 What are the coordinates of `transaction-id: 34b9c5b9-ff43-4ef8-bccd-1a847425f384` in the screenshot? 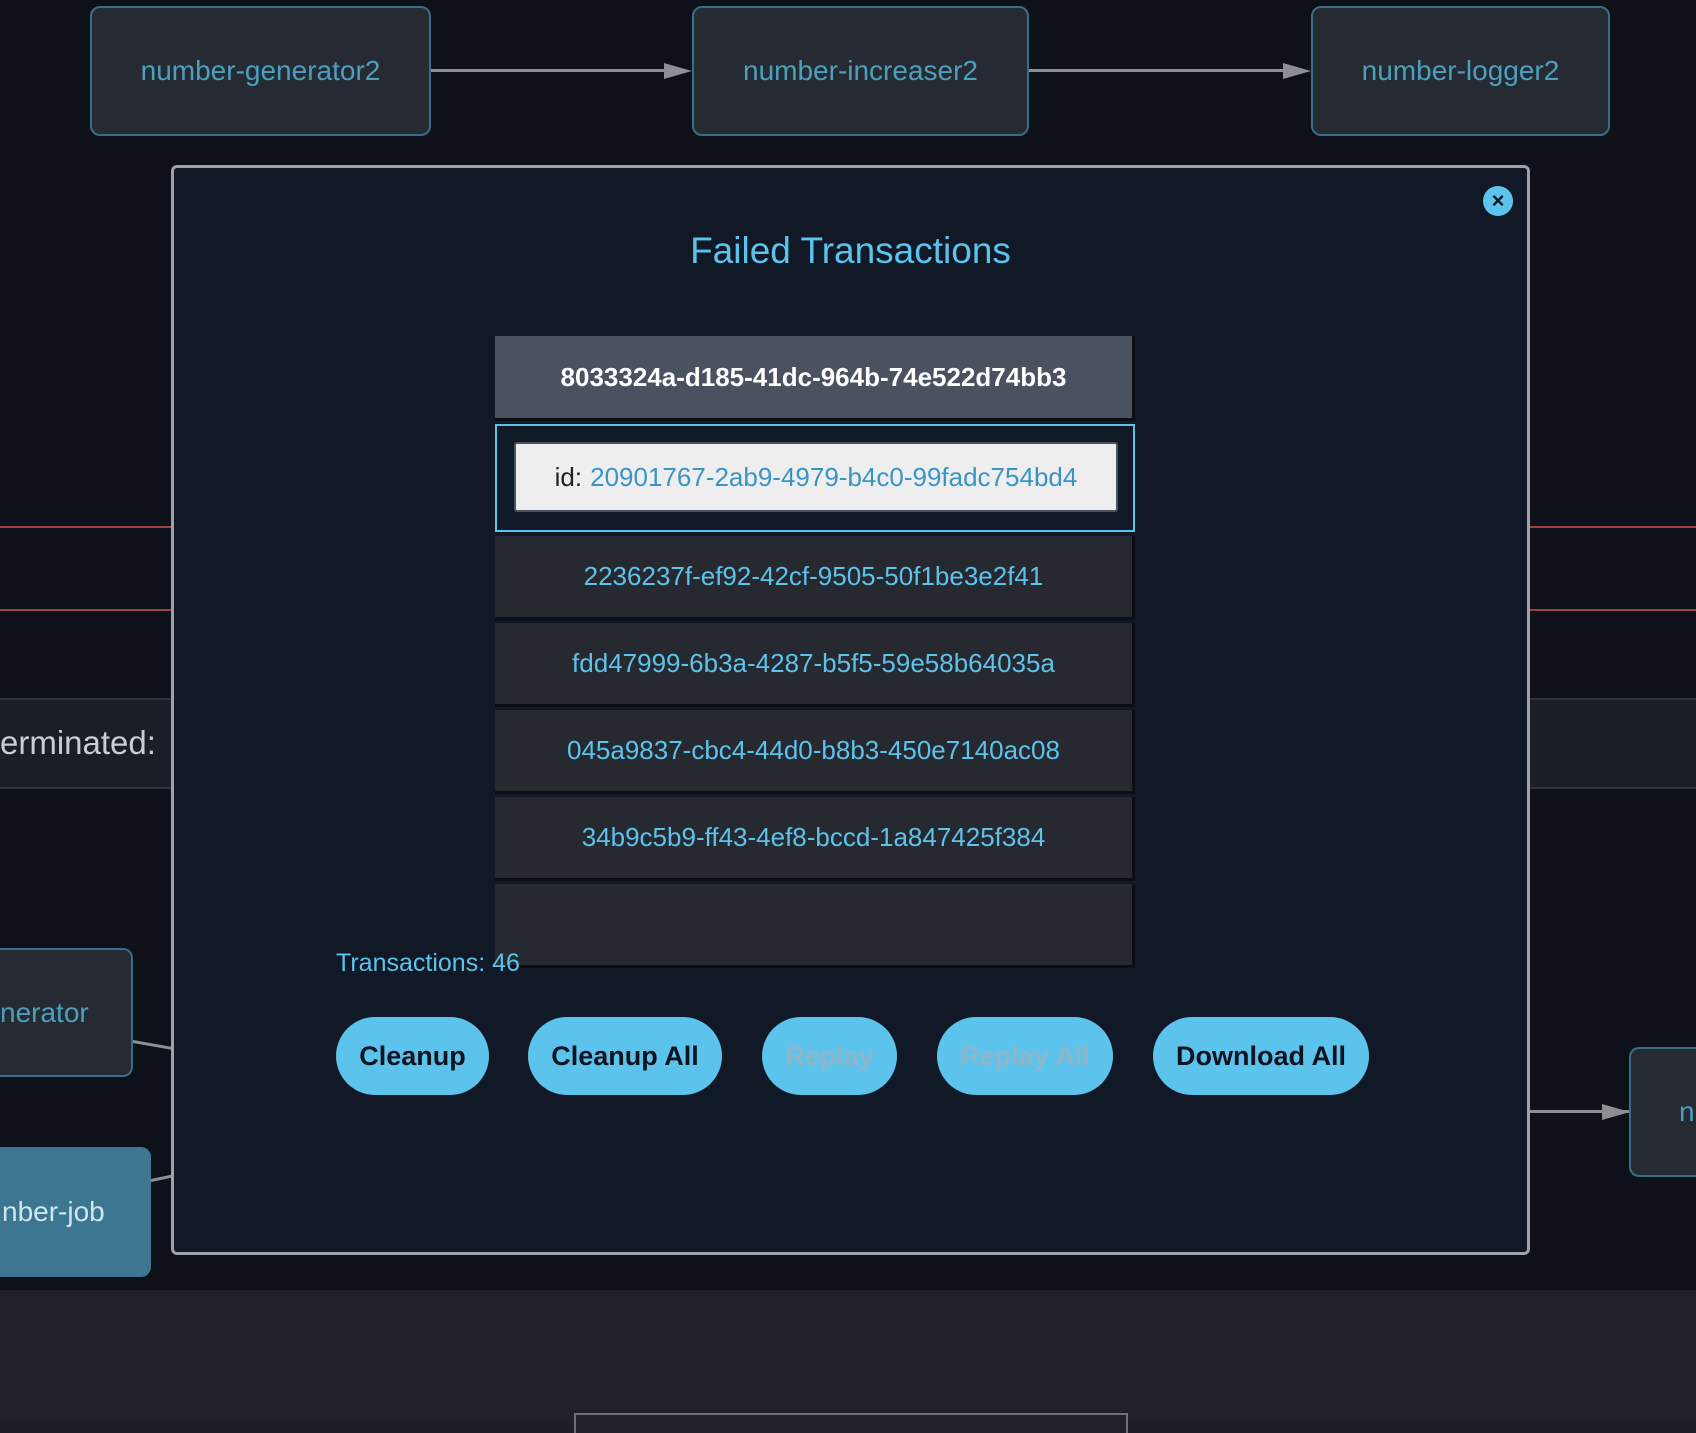 It's located at (813, 837).